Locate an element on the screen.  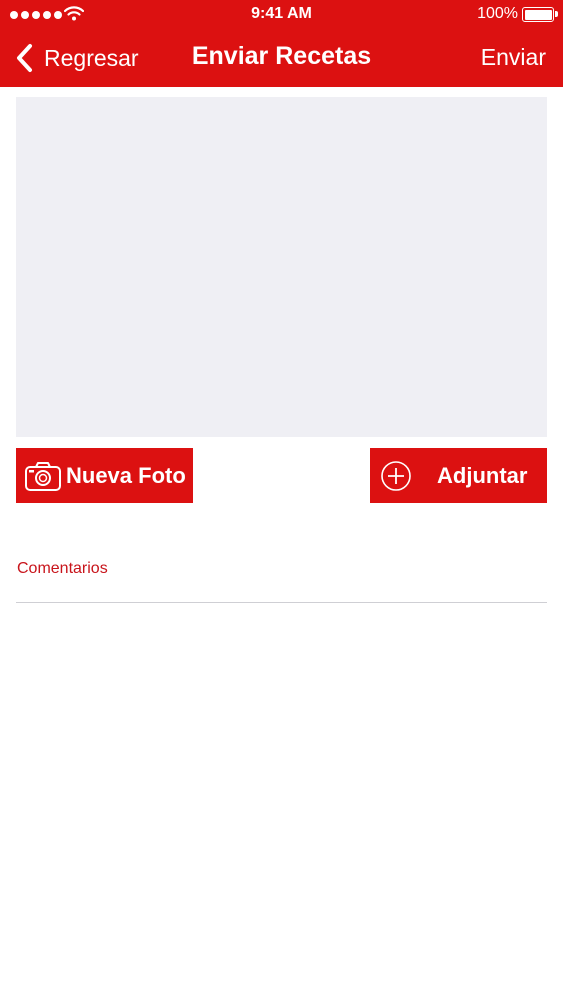
battery-icon is located at coordinates (538, 14).